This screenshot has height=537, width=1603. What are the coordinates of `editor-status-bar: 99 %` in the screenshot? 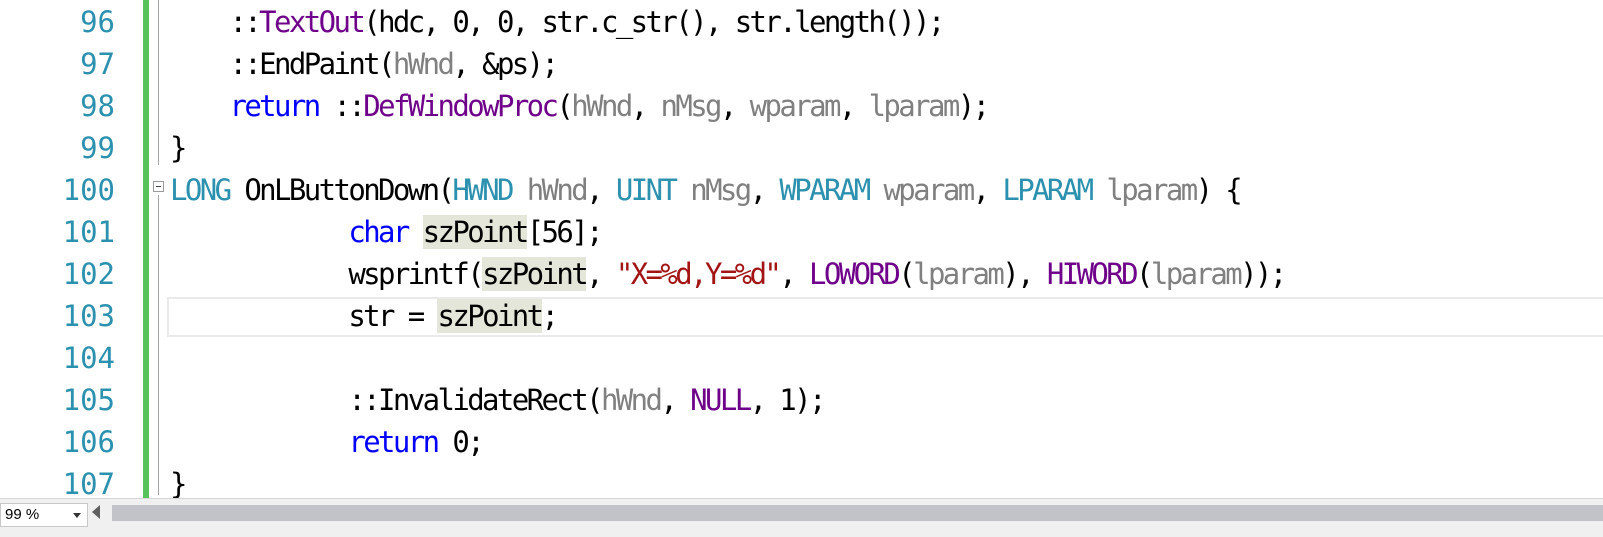 It's located at (801, 517).